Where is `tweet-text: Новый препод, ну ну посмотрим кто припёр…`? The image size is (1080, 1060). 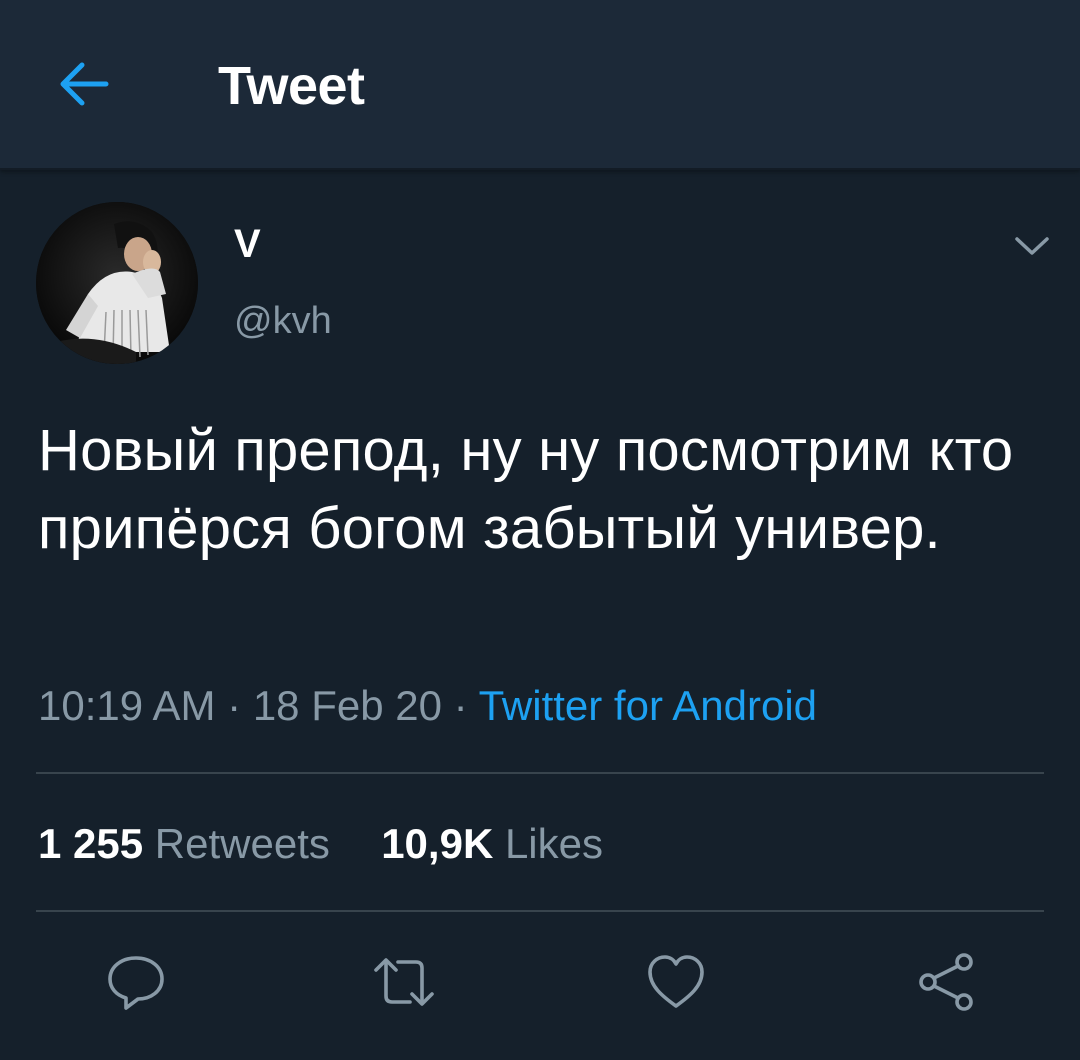
tweet-text: Новый препод, ну ну посмотрим кто припёр… is located at coordinates (526, 489).